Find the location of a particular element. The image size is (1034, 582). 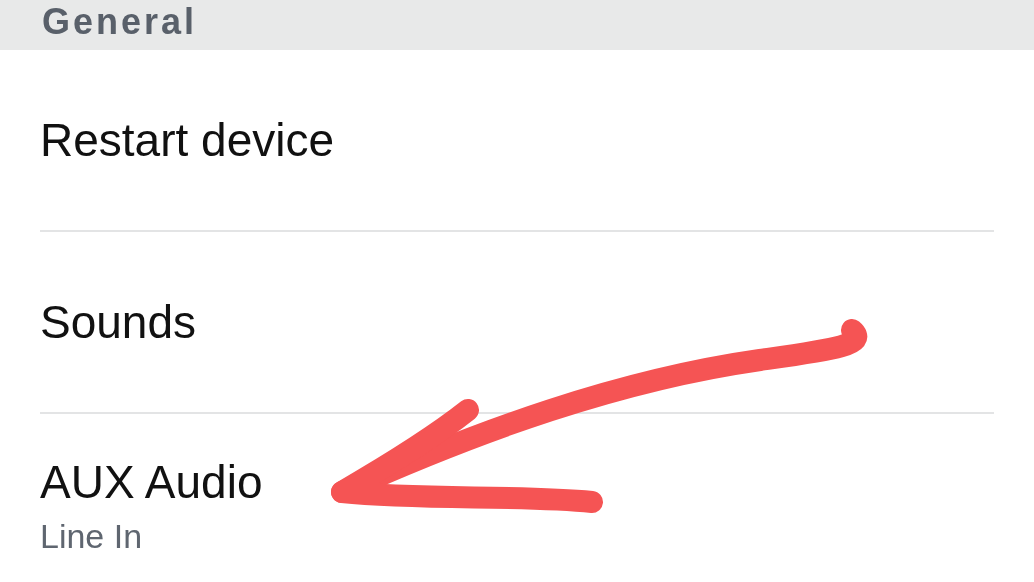

menu-item: Restart device is located at coordinates (187, 140).